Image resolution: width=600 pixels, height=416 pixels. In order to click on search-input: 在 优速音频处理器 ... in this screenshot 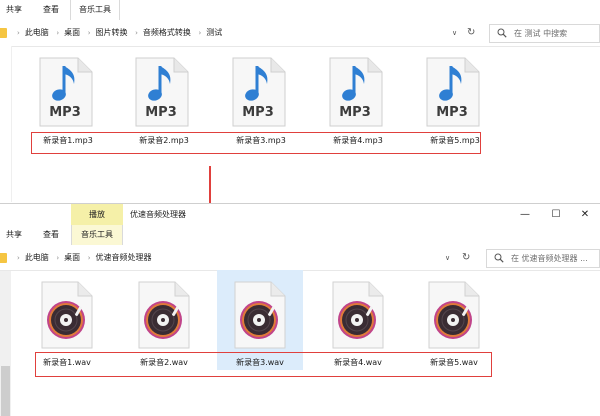, I will do `click(549, 258)`.